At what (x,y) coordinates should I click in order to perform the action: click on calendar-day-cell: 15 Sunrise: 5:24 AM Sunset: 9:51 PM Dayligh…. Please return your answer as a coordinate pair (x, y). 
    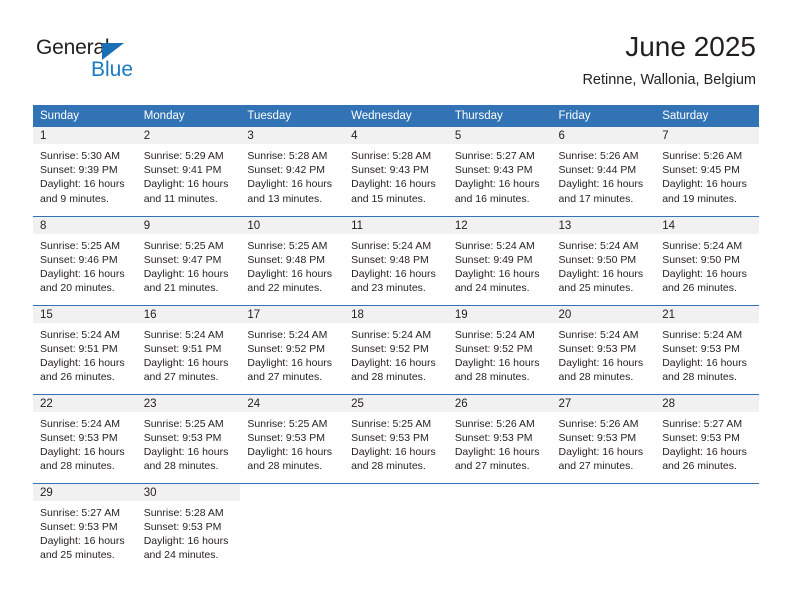
    Looking at the image, I should click on (85, 349).